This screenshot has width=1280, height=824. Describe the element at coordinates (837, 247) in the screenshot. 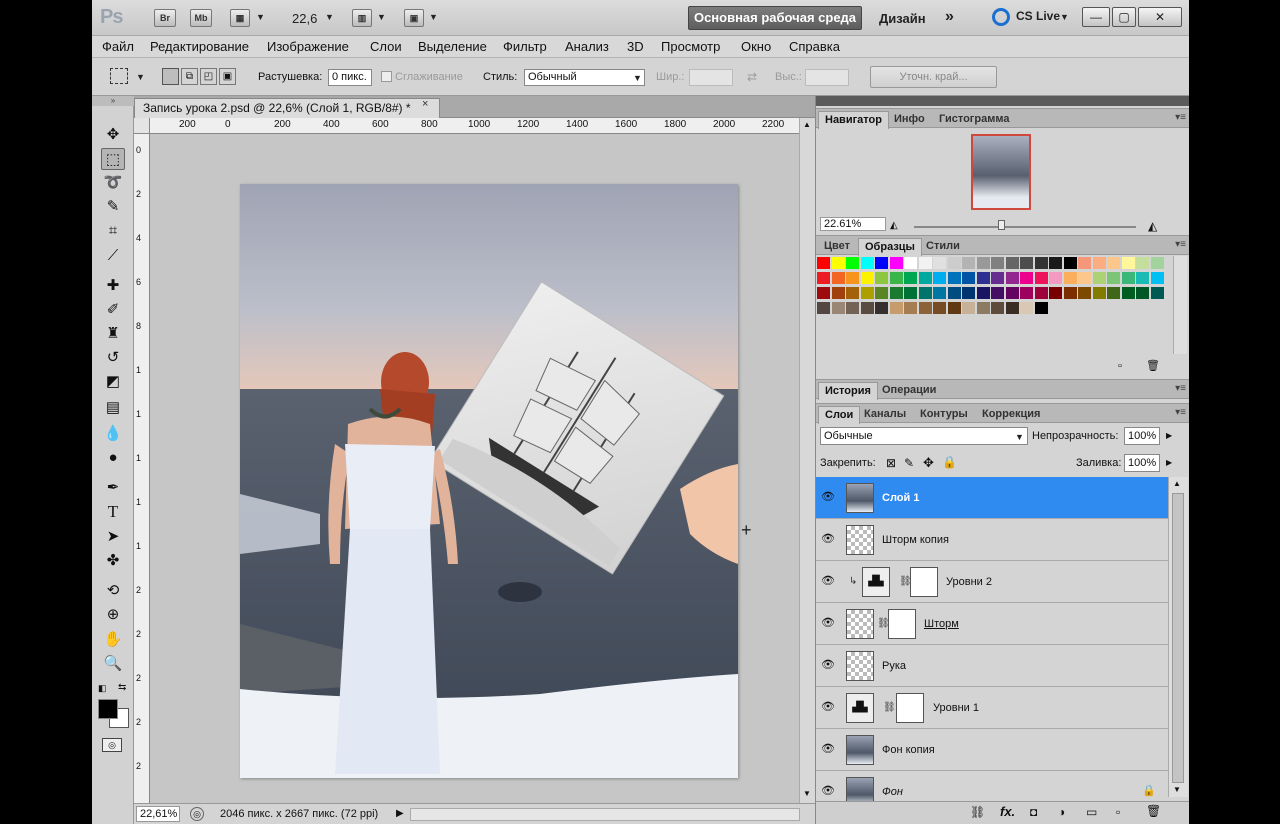

I see `tab-color: Цвет` at that location.